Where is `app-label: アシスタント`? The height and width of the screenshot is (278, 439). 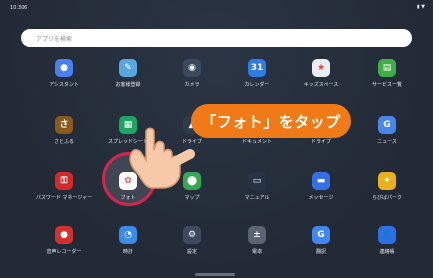
app-label: アシスタント is located at coordinates (64, 85).